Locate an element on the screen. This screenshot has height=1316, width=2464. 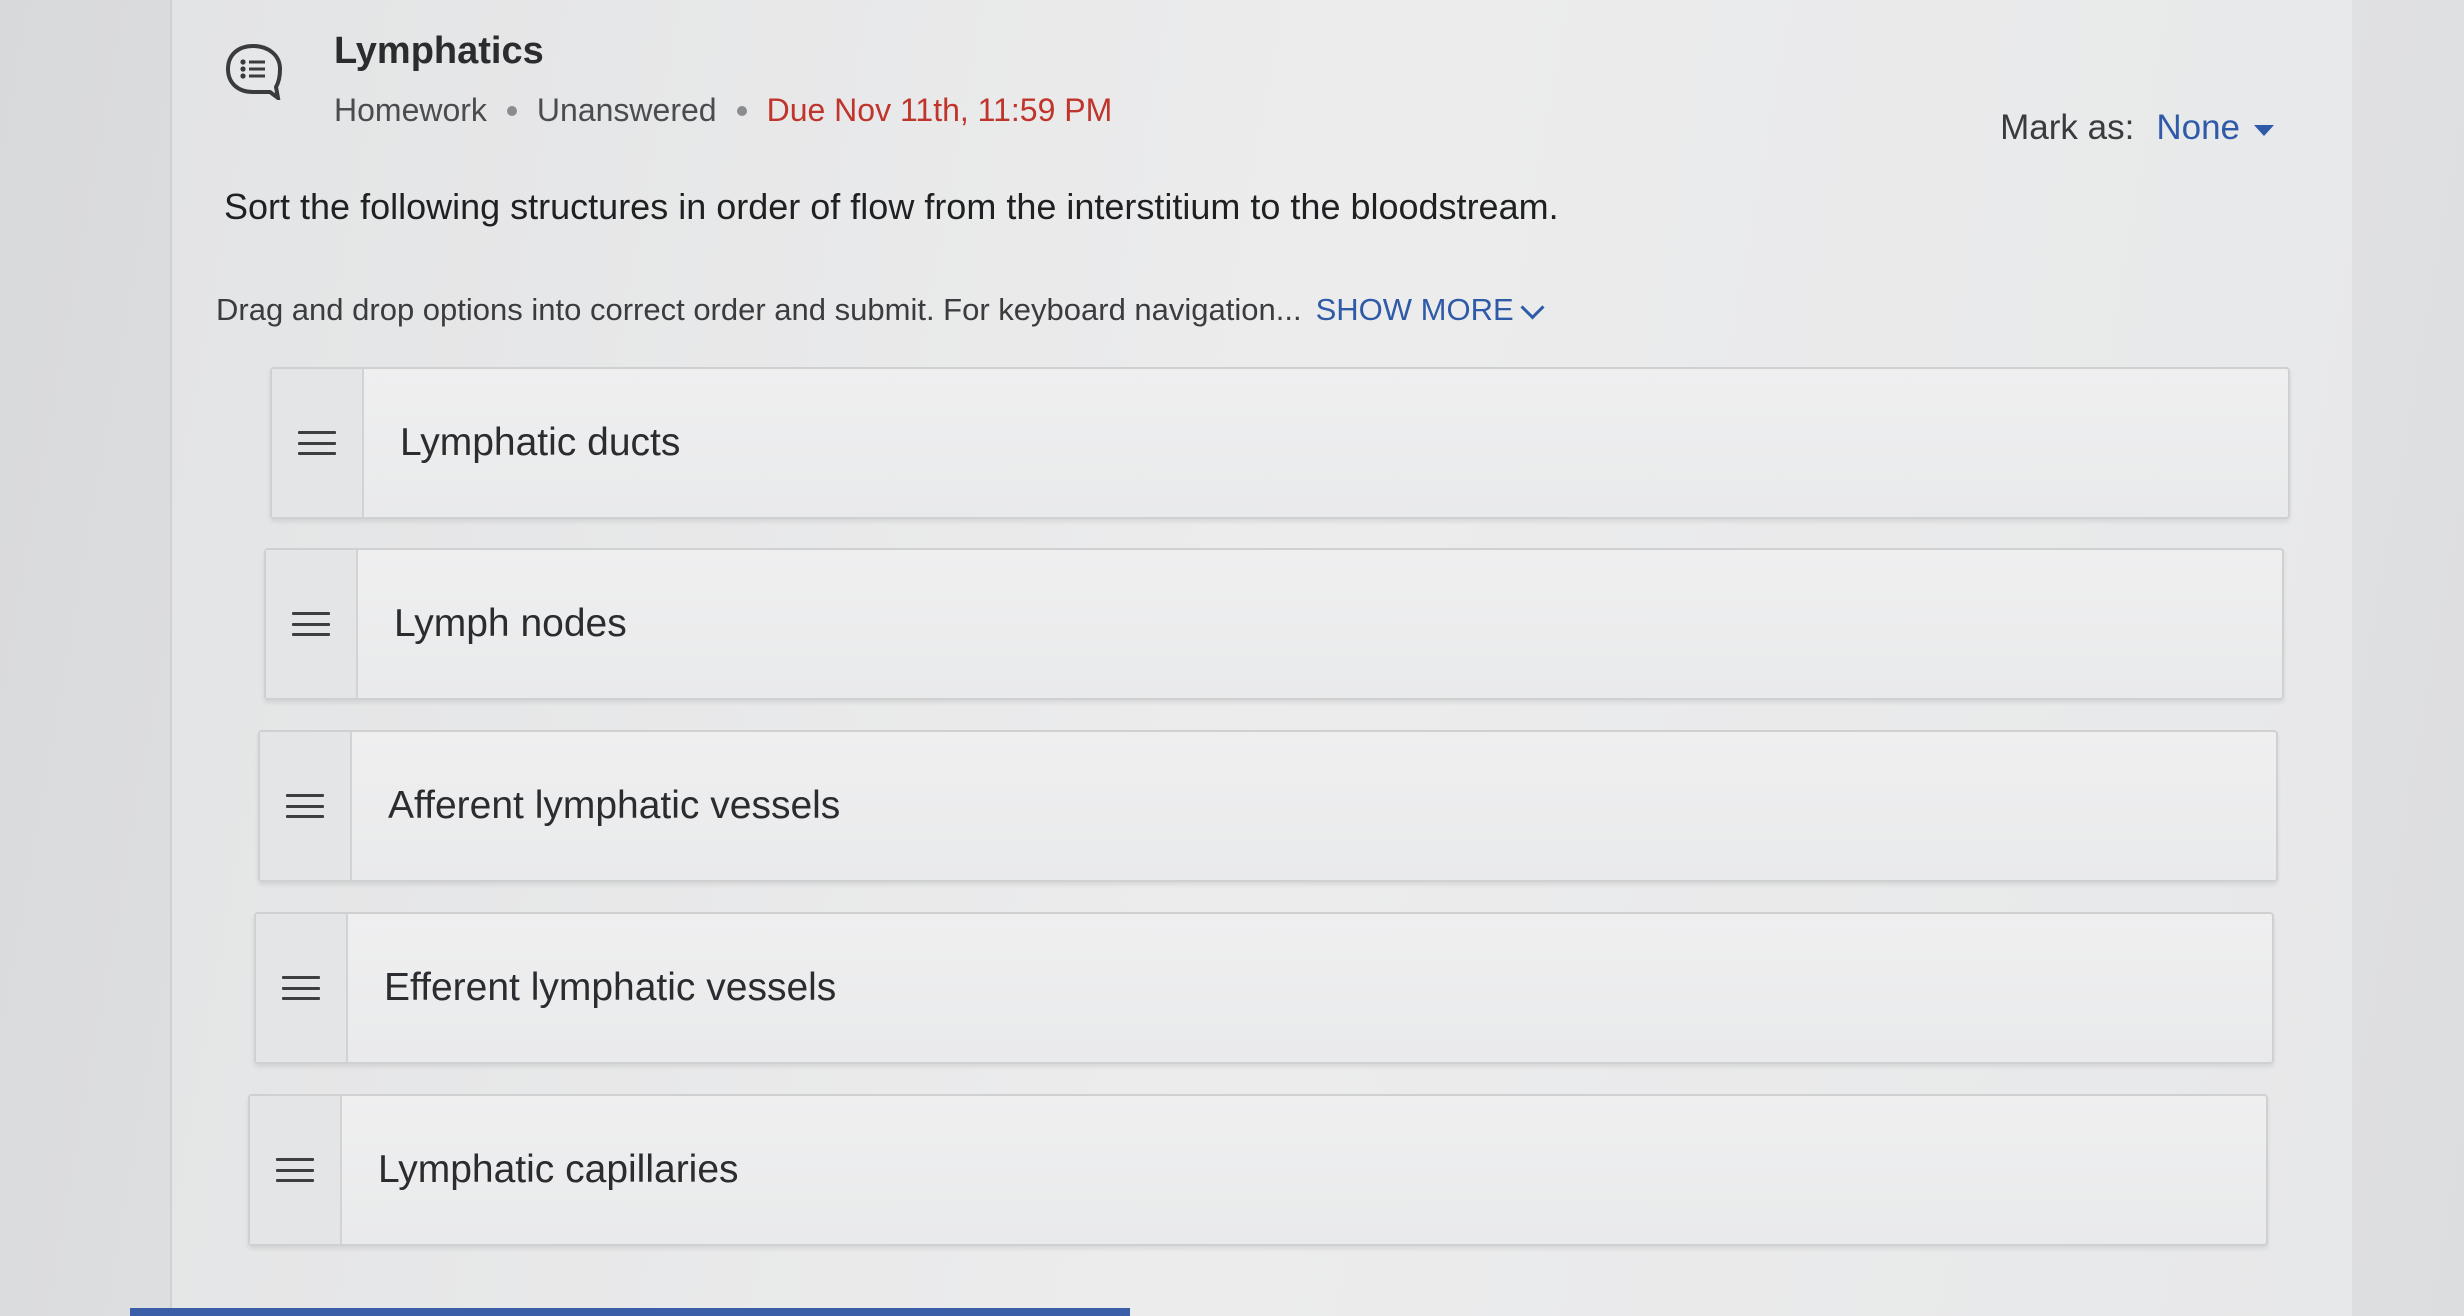
sortable-item: Lymph nodes is located at coordinates (1274, 624).